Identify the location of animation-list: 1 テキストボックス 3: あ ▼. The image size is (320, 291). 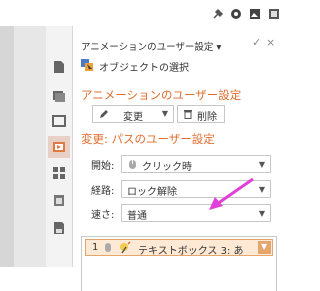
(179, 263).